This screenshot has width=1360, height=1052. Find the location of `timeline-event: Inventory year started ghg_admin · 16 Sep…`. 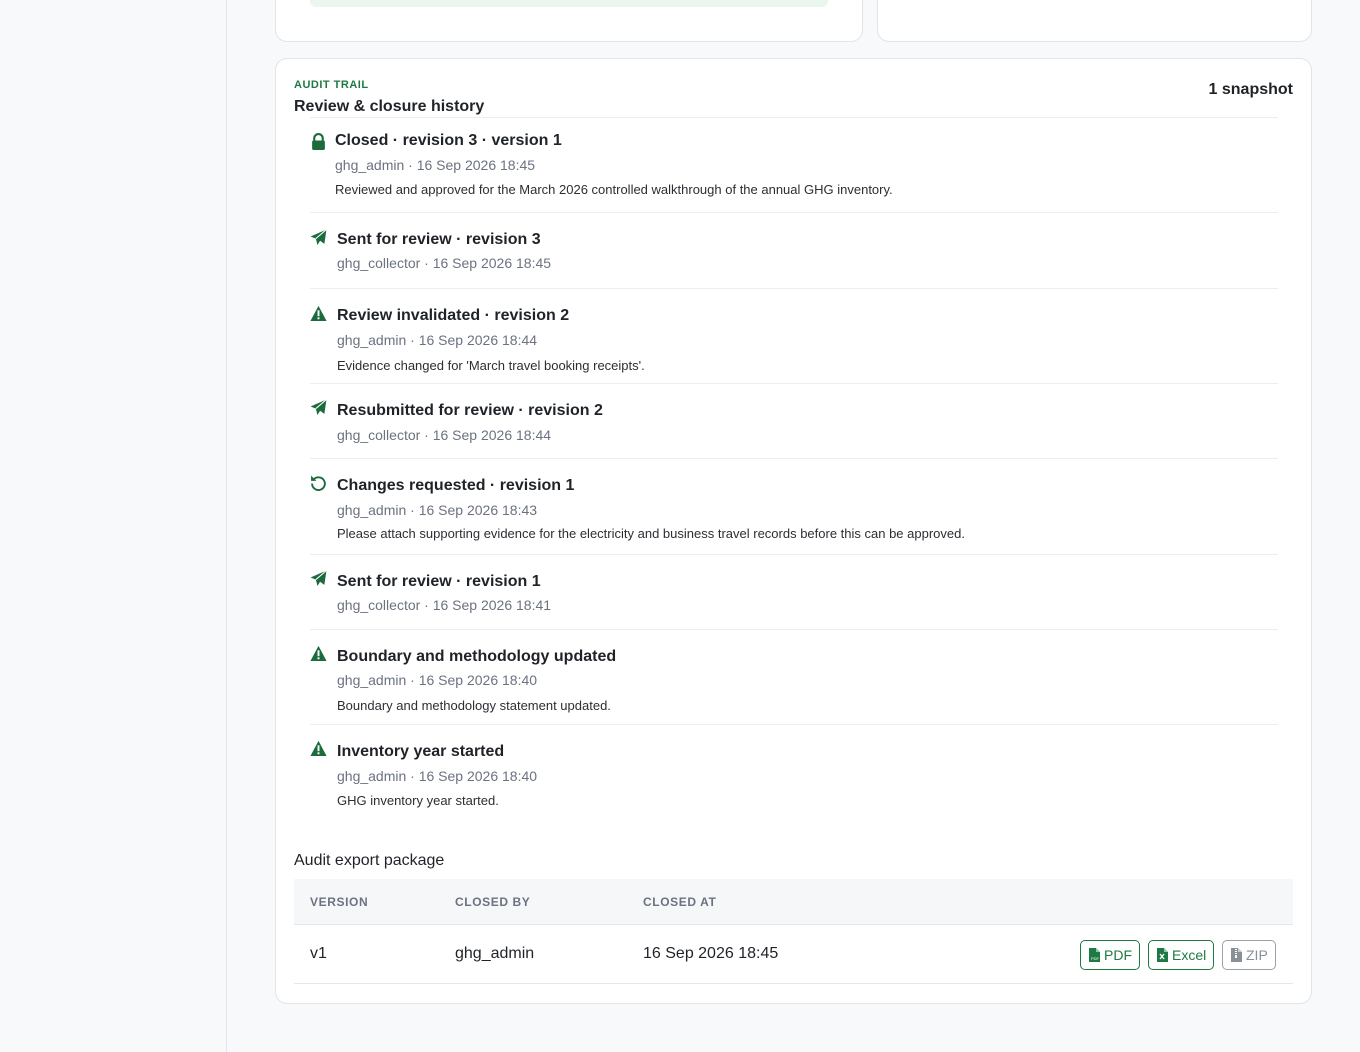

timeline-event: Inventory year started ghg_admin · 16 Sep… is located at coordinates (794, 771).